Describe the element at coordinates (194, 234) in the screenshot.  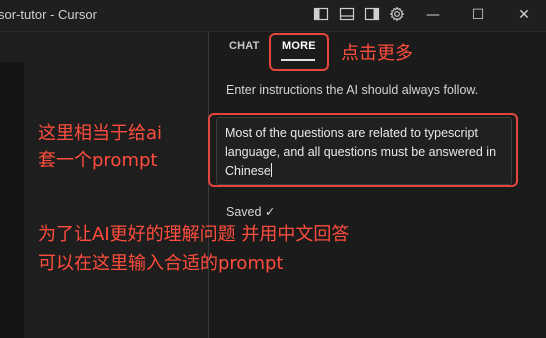
I see `annotation-tip-line1: 为了让AI更好的理解问题 并用中文回答` at that location.